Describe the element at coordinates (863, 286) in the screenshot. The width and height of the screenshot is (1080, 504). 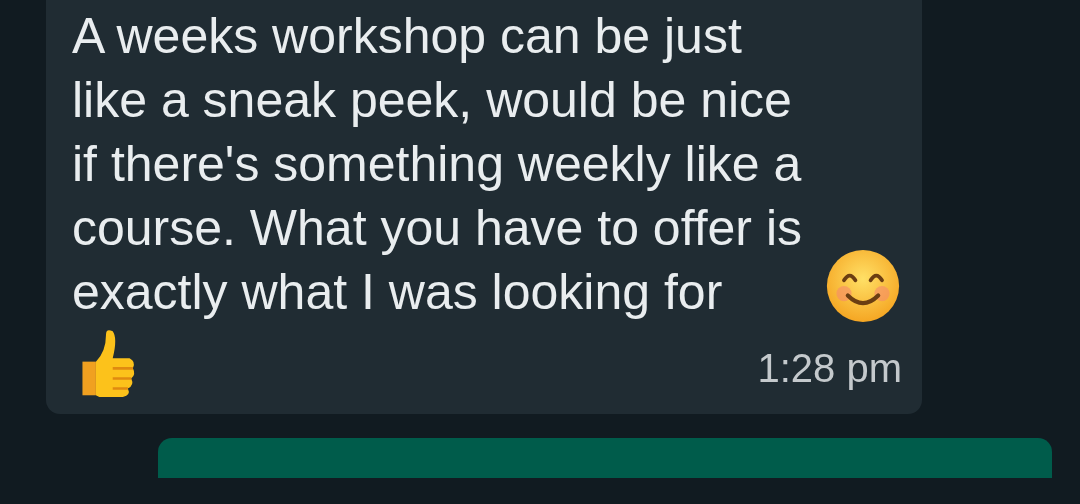
I see `smiling-face-icon` at that location.